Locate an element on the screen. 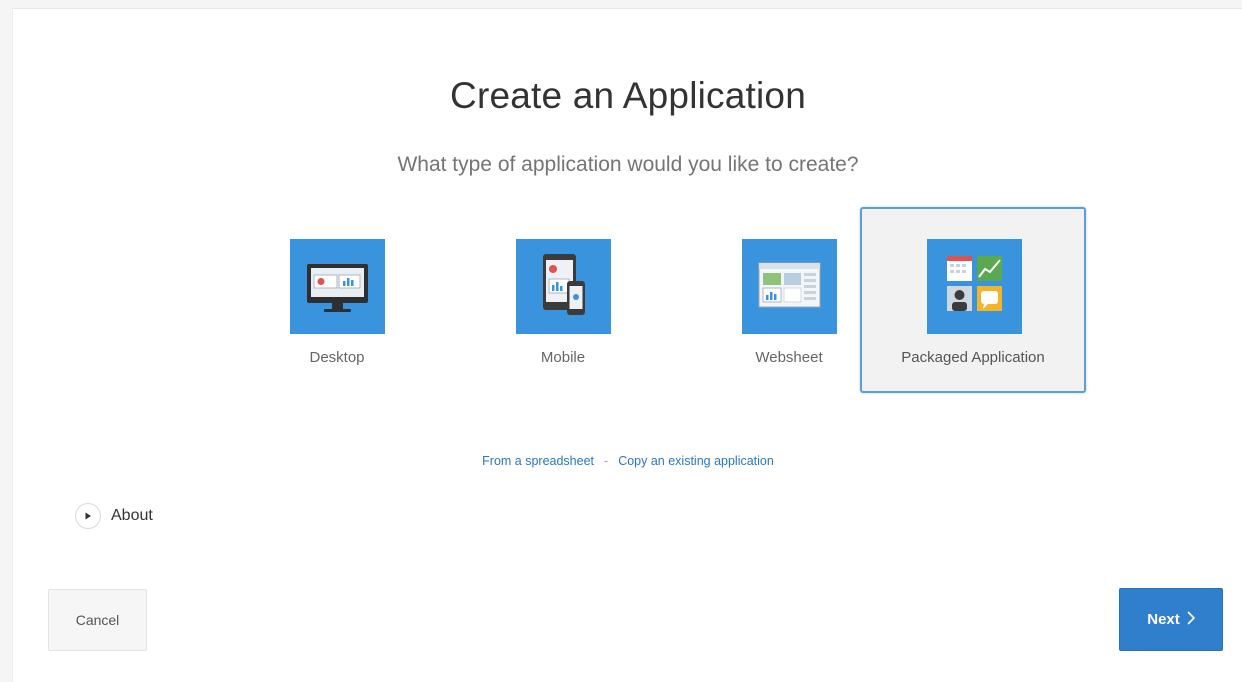 The height and width of the screenshot is (682, 1242). next-button-label: Next is located at coordinates (1163, 619).